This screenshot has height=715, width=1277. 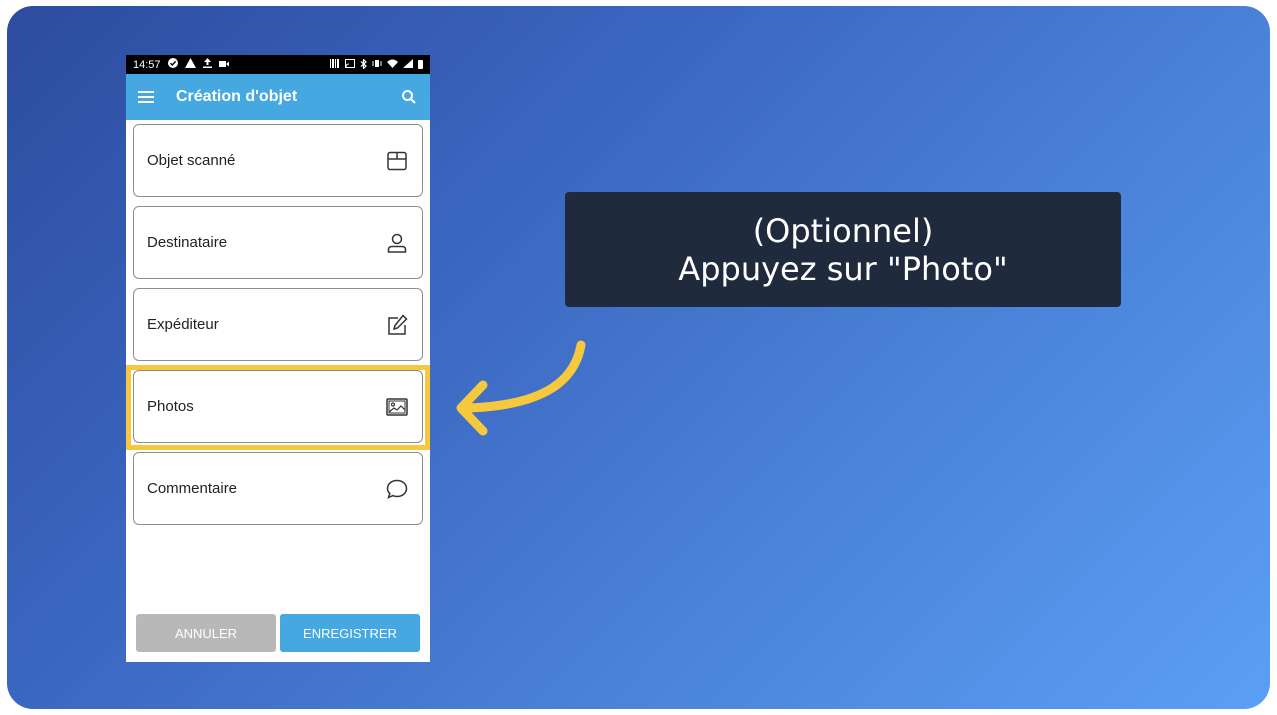 What do you see at coordinates (278, 633) in the screenshot?
I see `action-buttons: ANNULER ENREGISTRER` at bounding box center [278, 633].